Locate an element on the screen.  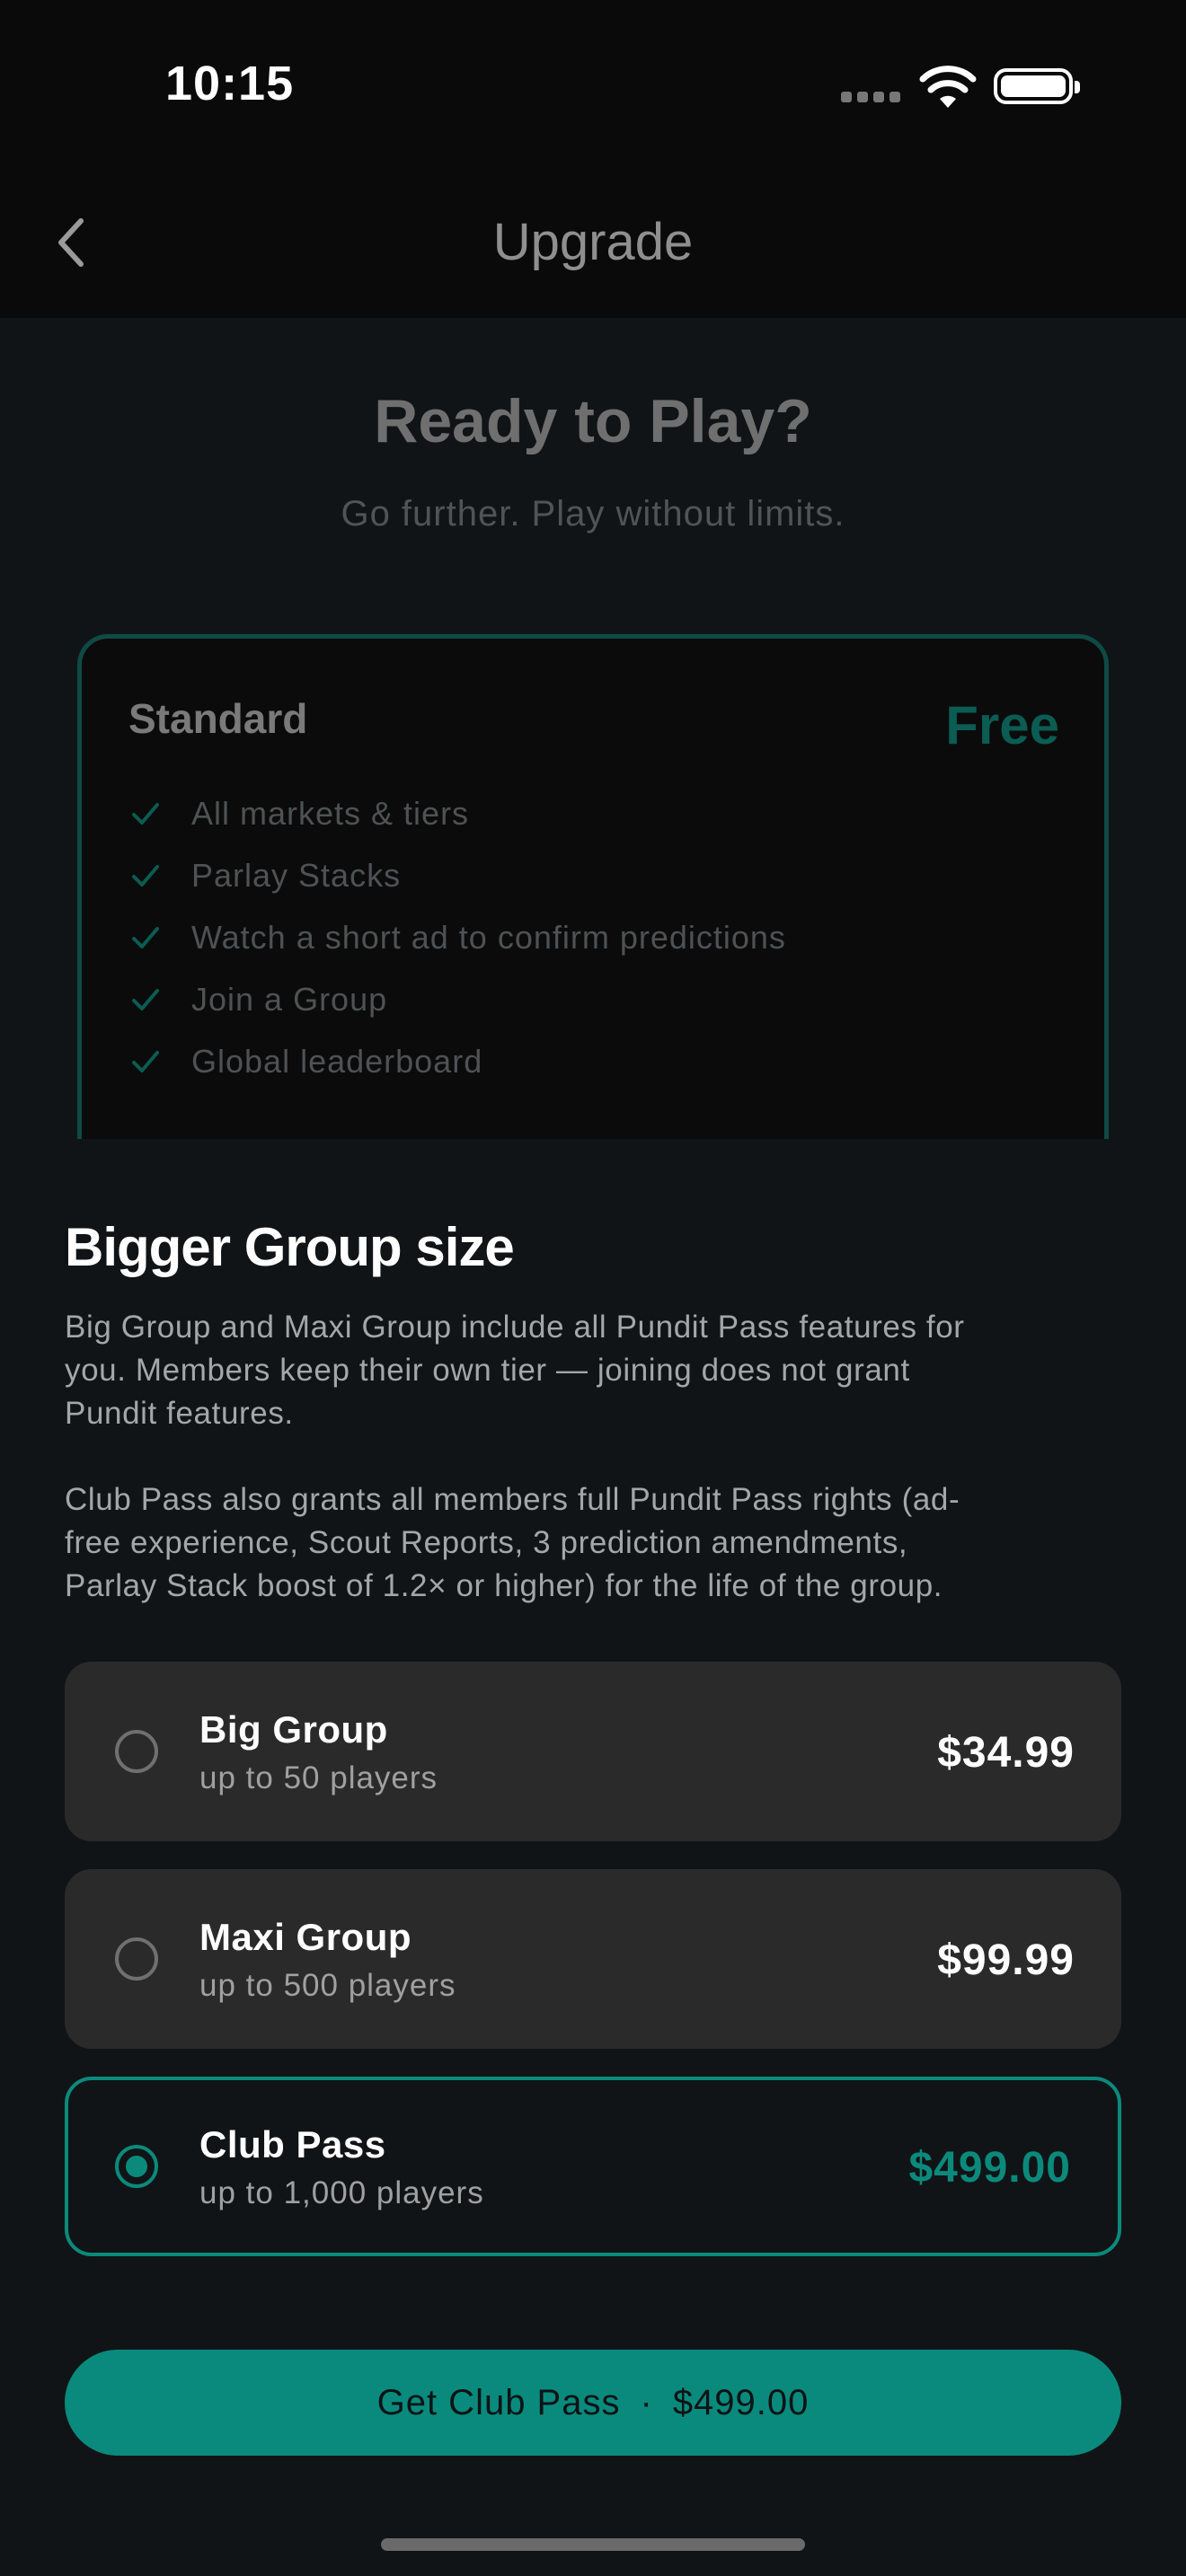
option-maxi-group: Maxi Group up to 500 players $99.99 is located at coordinates (593, 1959).